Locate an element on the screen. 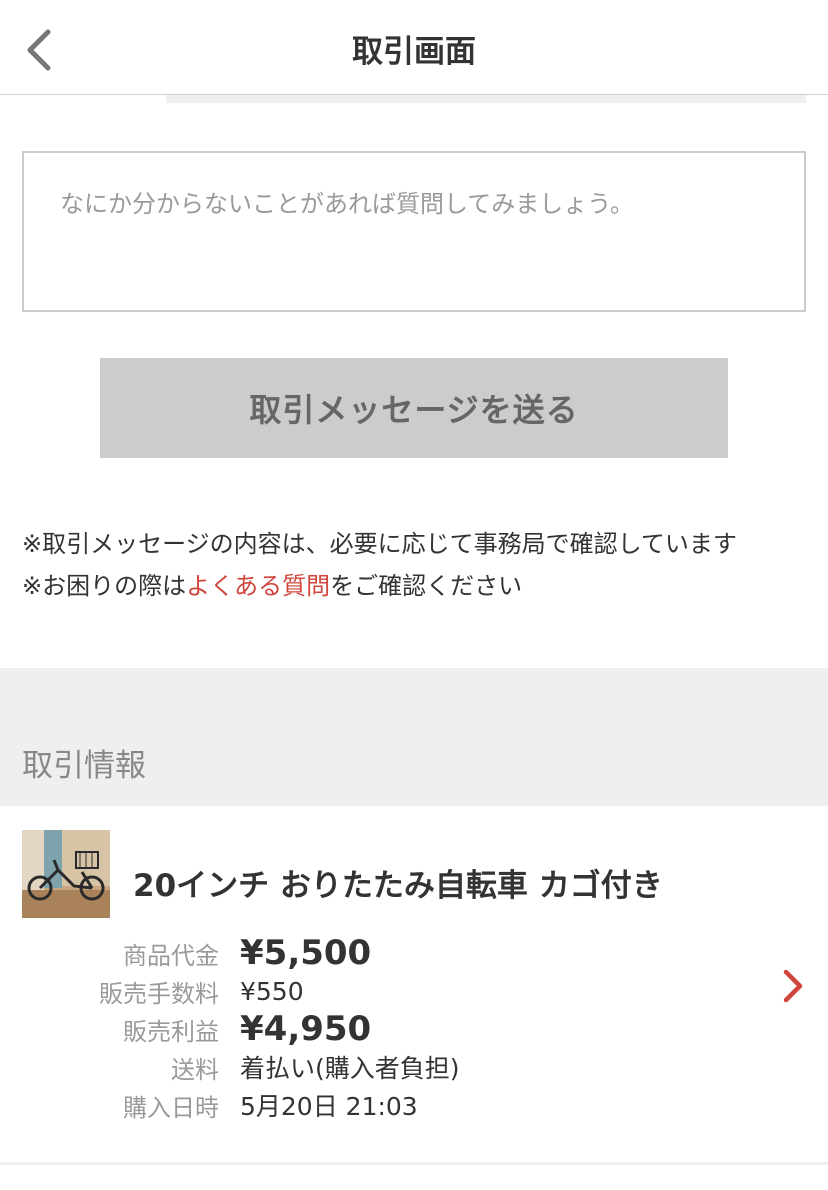  notice-line-help: ※お困りの際はよくある質問をご確認ください is located at coordinates (417, 586).